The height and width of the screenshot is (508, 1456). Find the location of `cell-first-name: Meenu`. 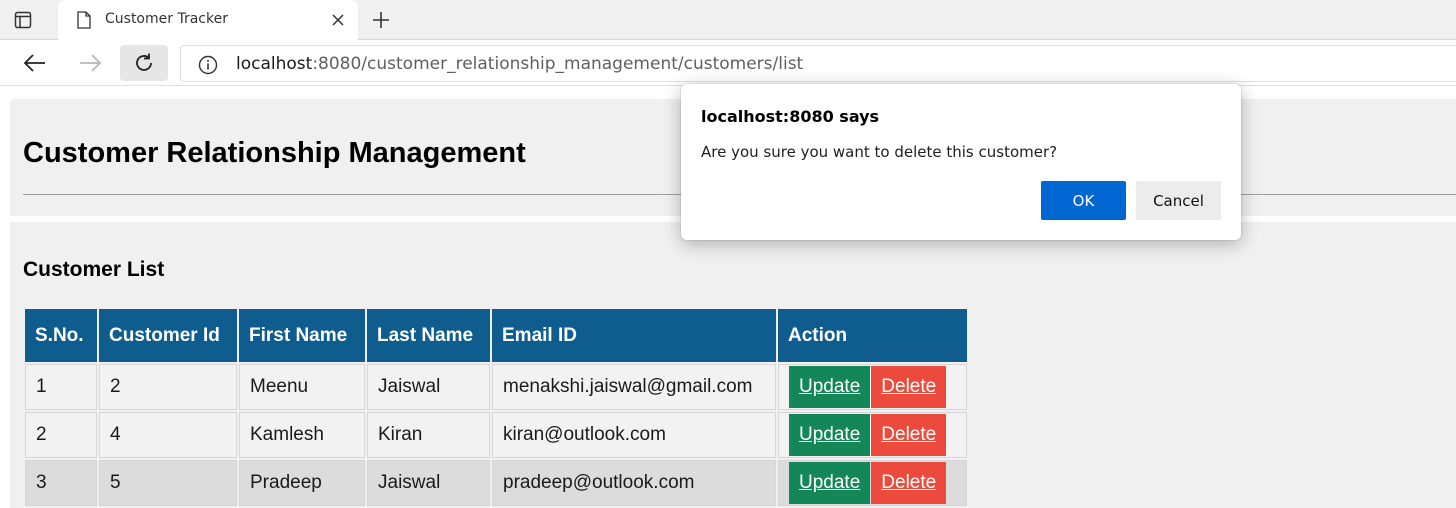

cell-first-name: Meenu is located at coordinates (302, 387).